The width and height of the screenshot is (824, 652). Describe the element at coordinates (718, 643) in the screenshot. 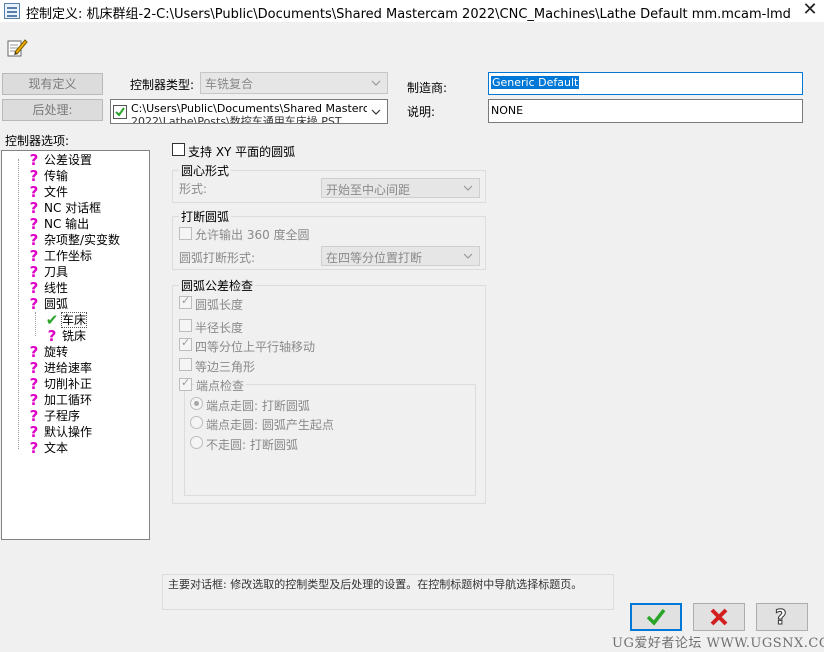

I see `watermark-text: UG爱好者论坛 WWW.UGSNX.COM` at that location.